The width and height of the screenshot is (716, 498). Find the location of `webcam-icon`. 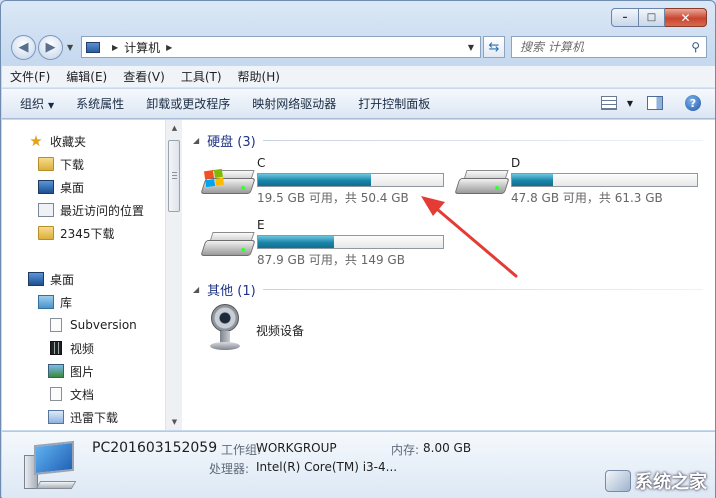

webcam-icon is located at coordinates (225, 328).